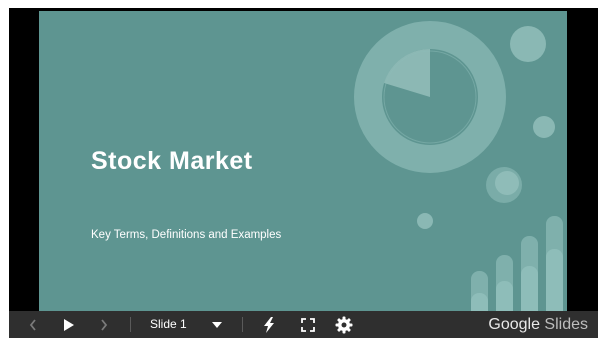 The image size is (600, 338). Describe the element at coordinates (538, 324) in the screenshot. I see `google-slides-logo: Google Slides` at that location.